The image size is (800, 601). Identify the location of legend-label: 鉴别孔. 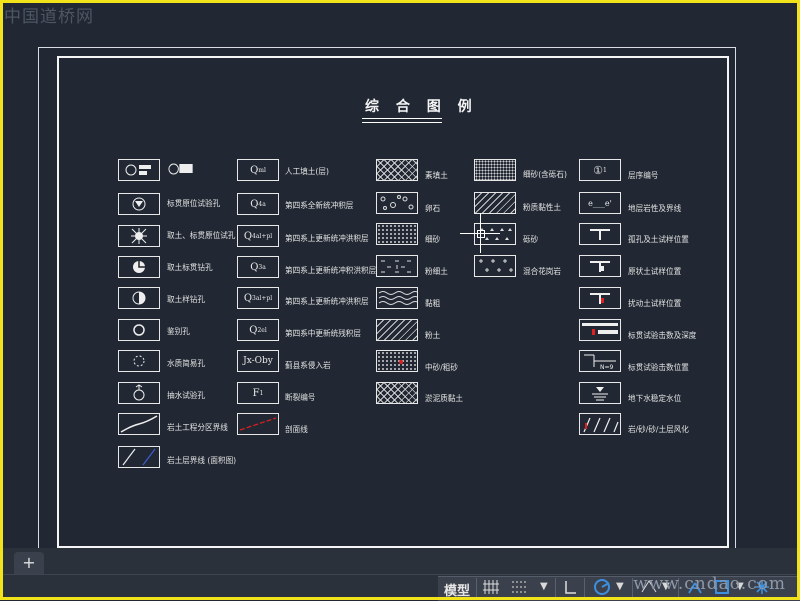
(178, 331).